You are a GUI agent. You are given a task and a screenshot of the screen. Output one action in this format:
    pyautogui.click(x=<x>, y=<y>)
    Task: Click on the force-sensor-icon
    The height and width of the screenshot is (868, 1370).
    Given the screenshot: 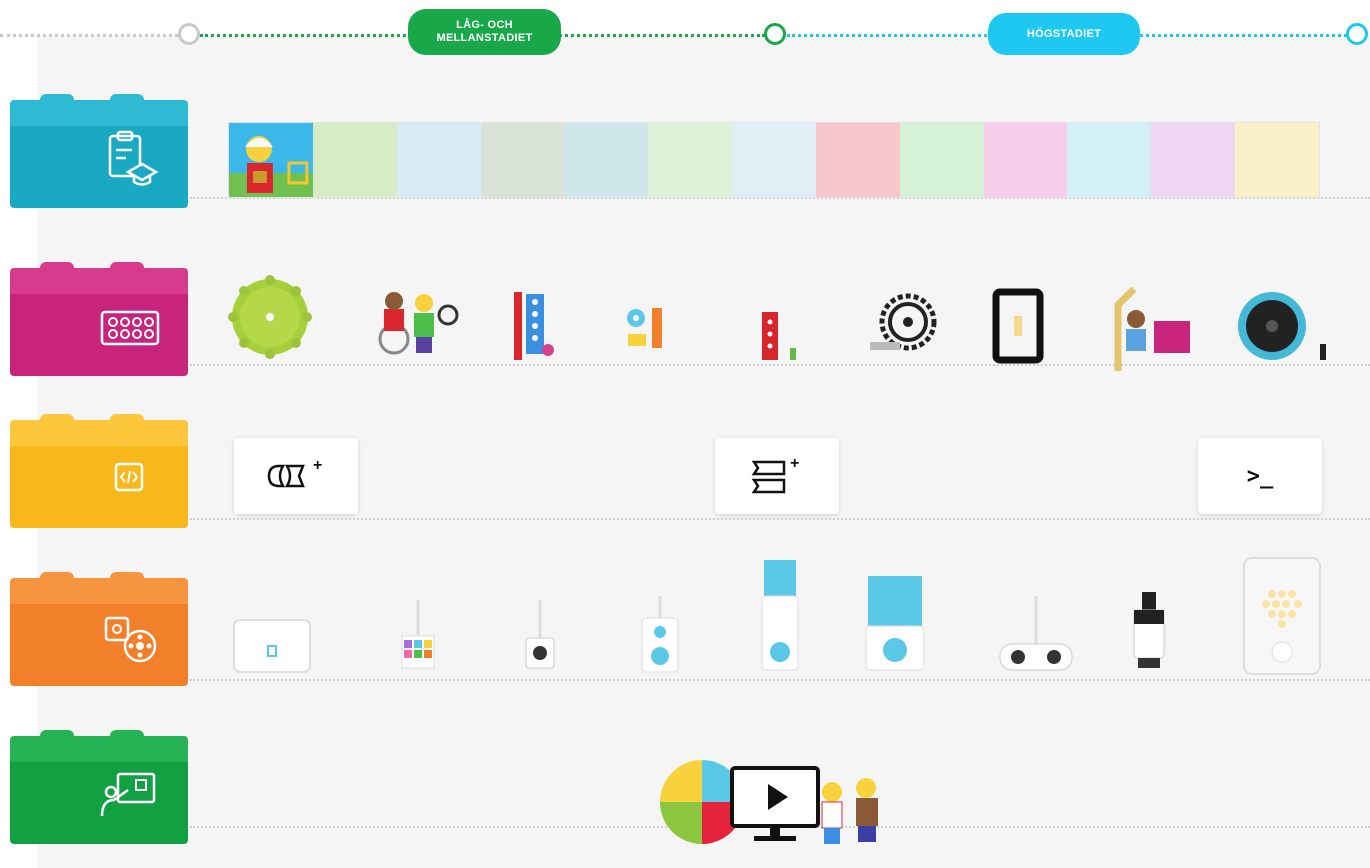 What is the action you would take?
    pyautogui.click(x=1149, y=633)
    